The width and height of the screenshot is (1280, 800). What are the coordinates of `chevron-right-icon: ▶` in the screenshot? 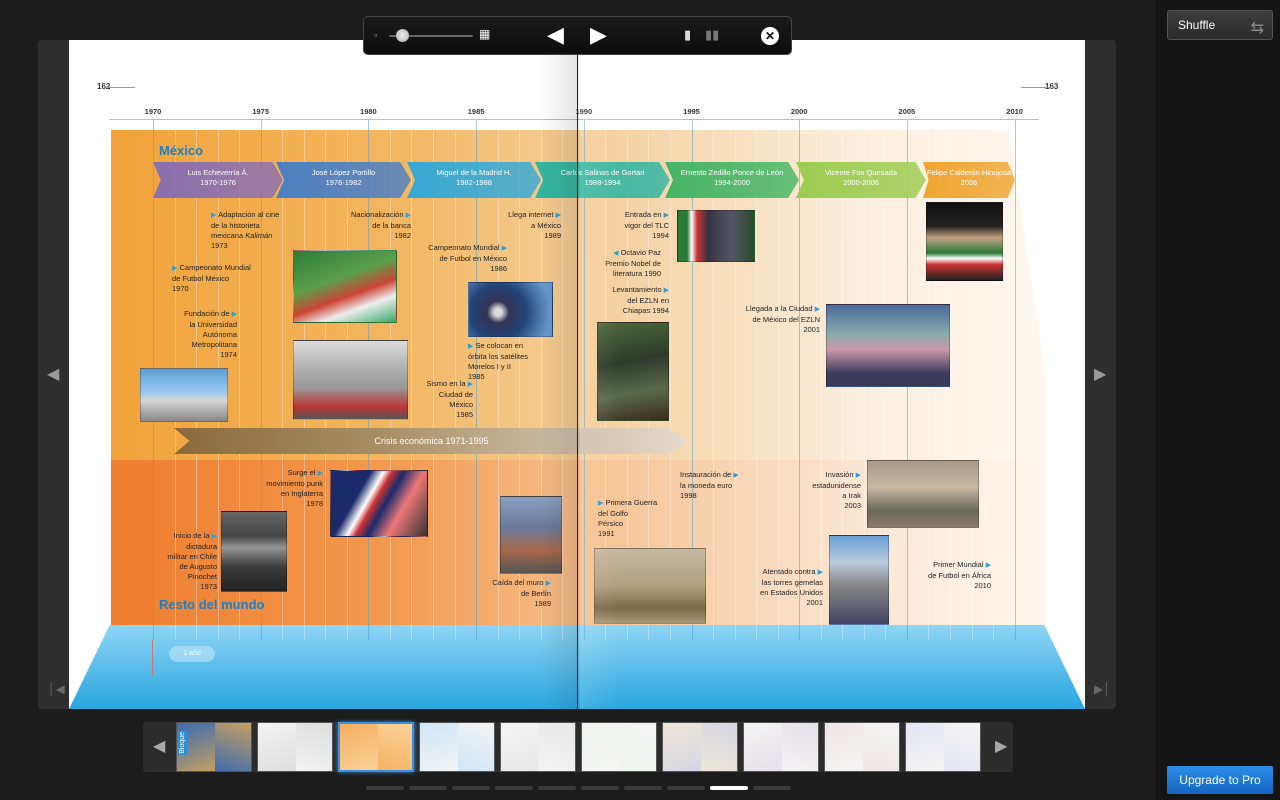 It's located at (1001, 746).